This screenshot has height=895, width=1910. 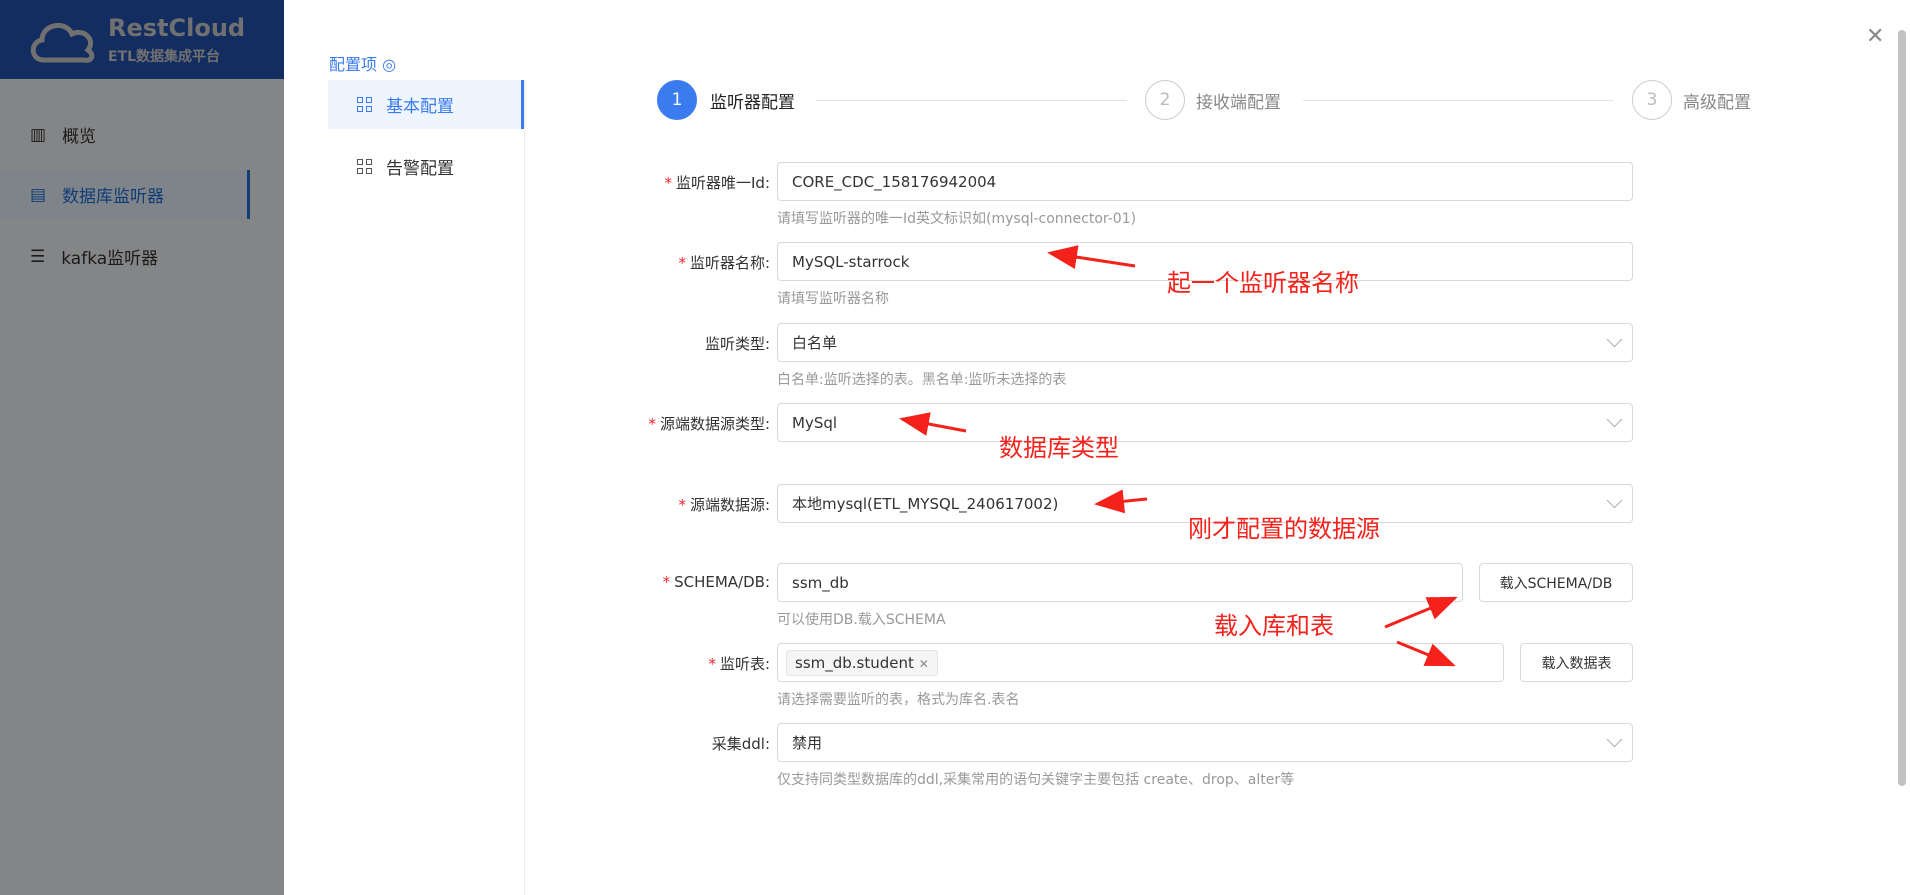 I want to click on nav-alert-config: 告警配置, so click(x=426, y=166).